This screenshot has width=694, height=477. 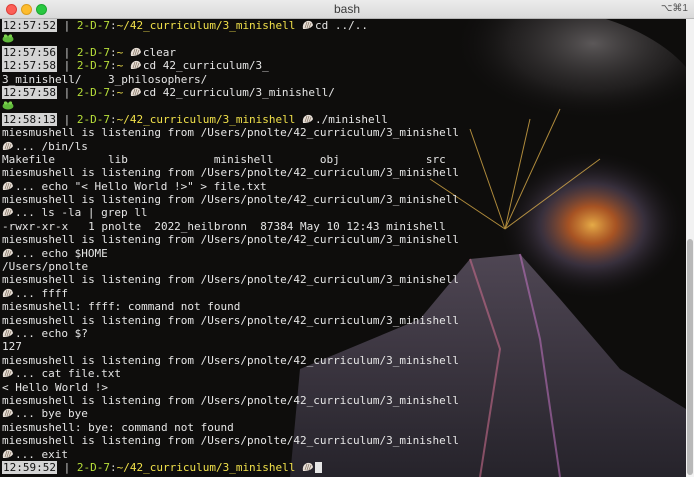 I want to click on prompt-line: 12:57:56 | 2-D-7:~ clear, so click(x=344, y=52).